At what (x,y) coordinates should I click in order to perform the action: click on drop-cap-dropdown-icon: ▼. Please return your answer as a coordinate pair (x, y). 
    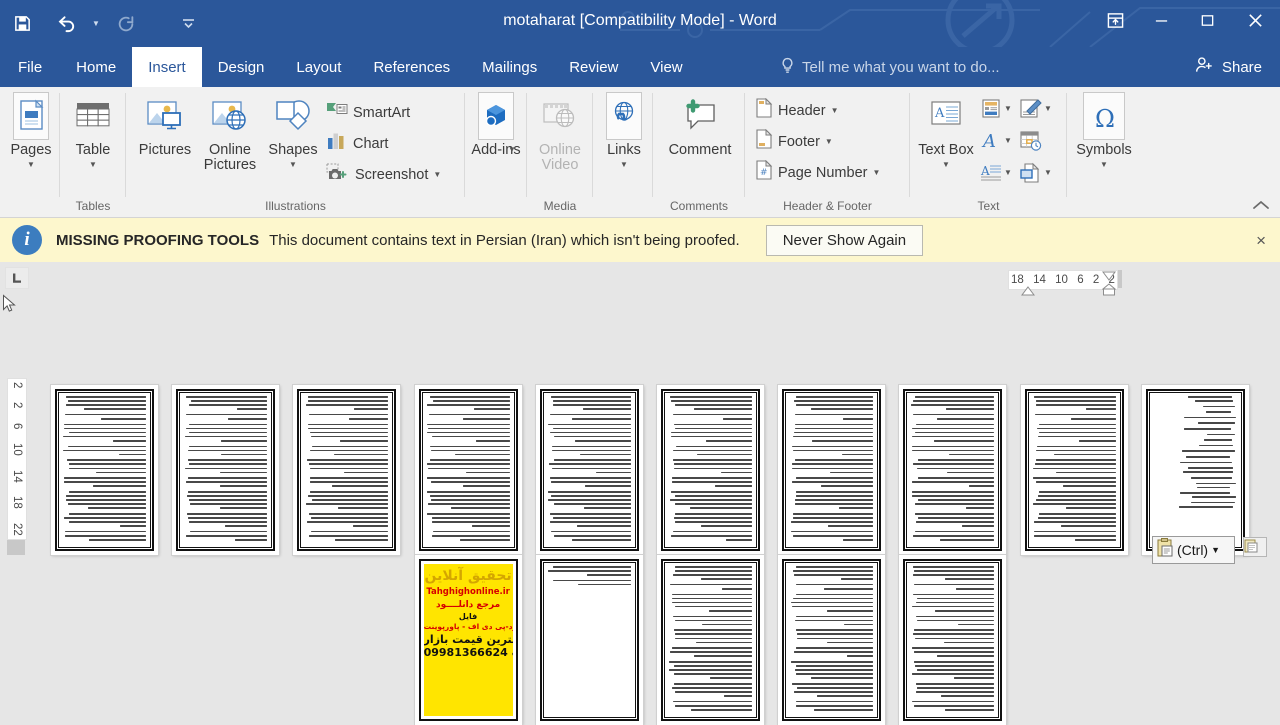
    Looking at the image, I should click on (1008, 172).